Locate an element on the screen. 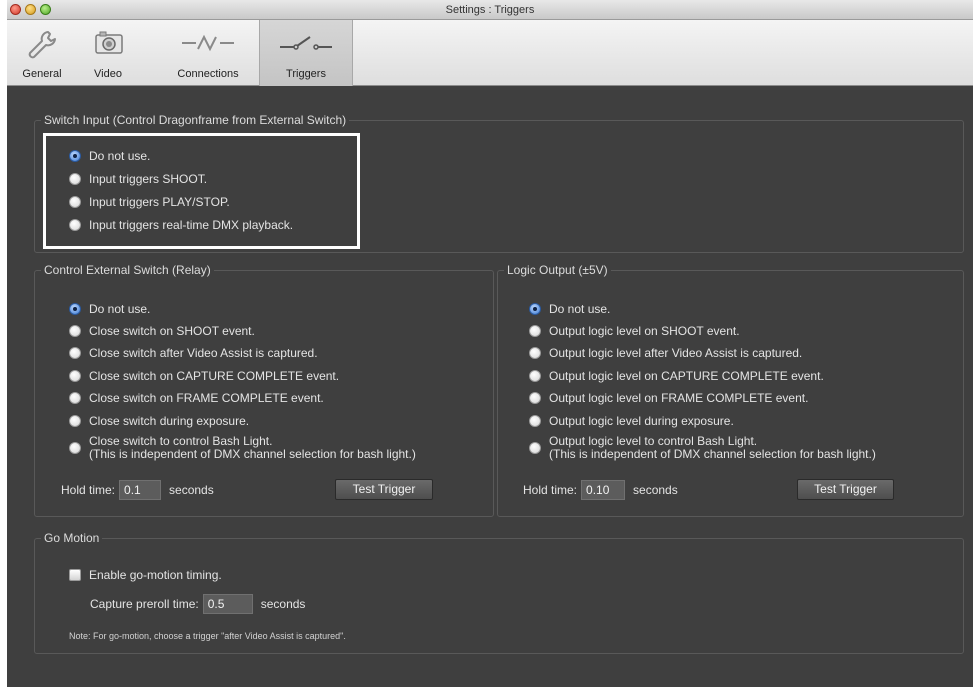  go-motion-enable: Enable go-motion timing. is located at coordinates (145, 575).